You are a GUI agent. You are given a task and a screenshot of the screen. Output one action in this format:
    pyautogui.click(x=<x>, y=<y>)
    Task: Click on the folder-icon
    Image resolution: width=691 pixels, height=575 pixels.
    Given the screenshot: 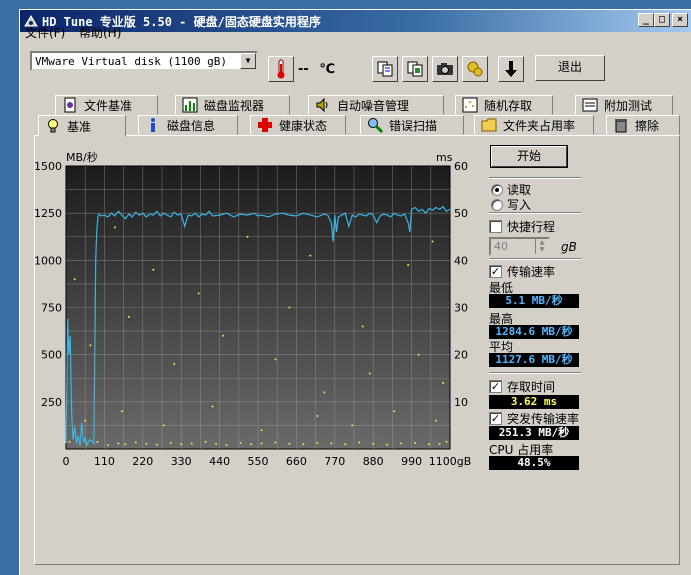 What is the action you would take?
    pyautogui.click(x=489, y=125)
    